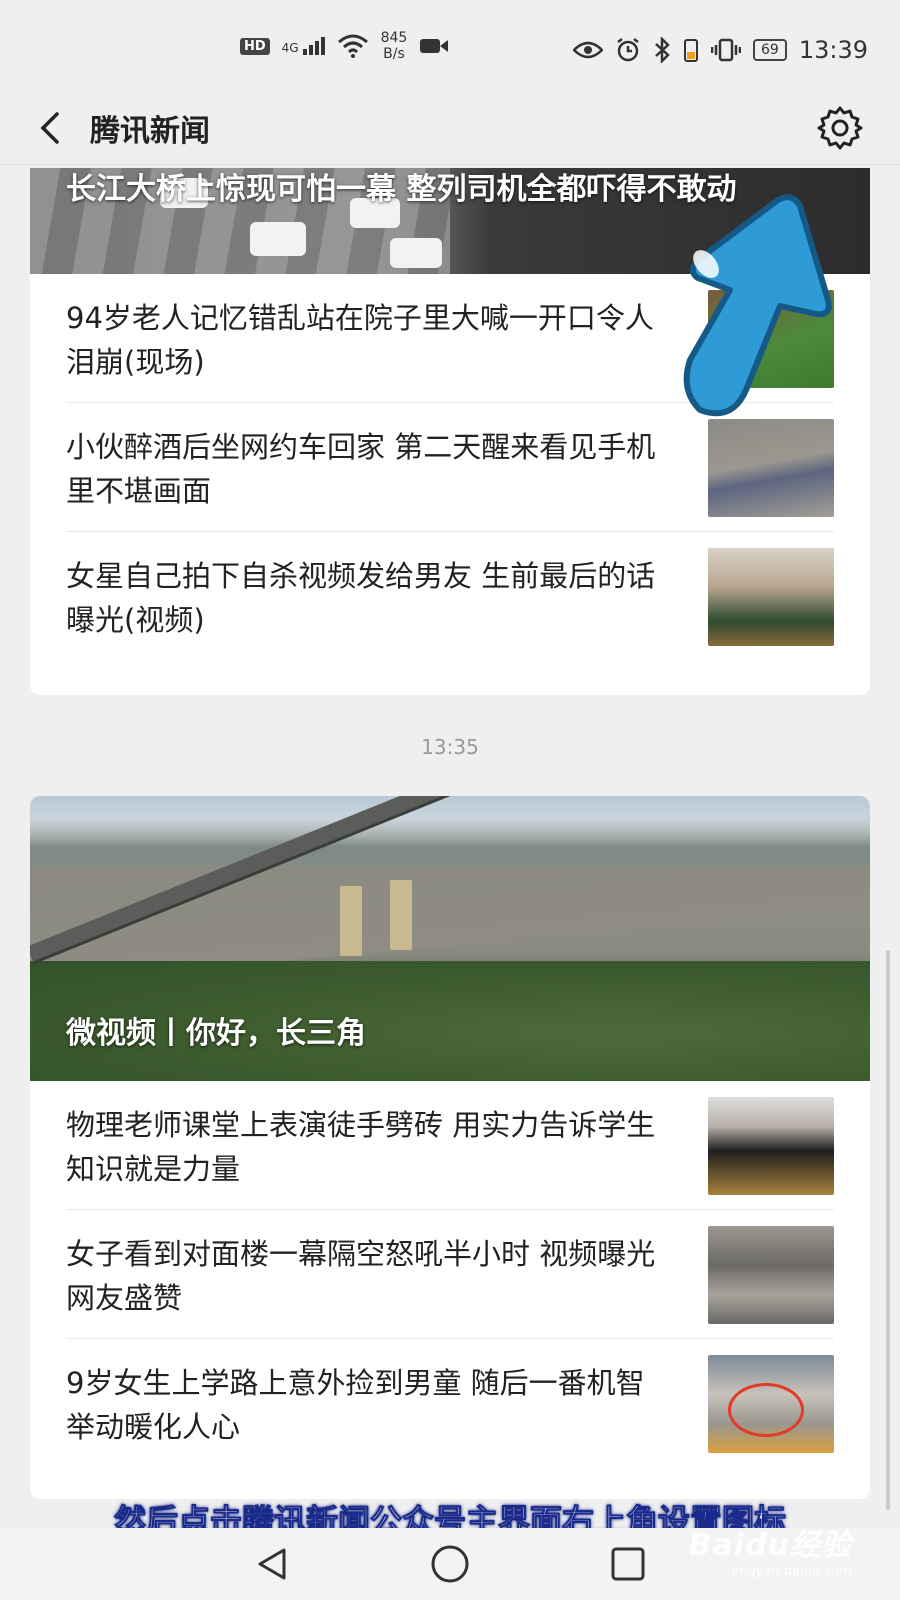 The height and width of the screenshot is (1600, 900). I want to click on video-camera-icon, so click(434, 46).